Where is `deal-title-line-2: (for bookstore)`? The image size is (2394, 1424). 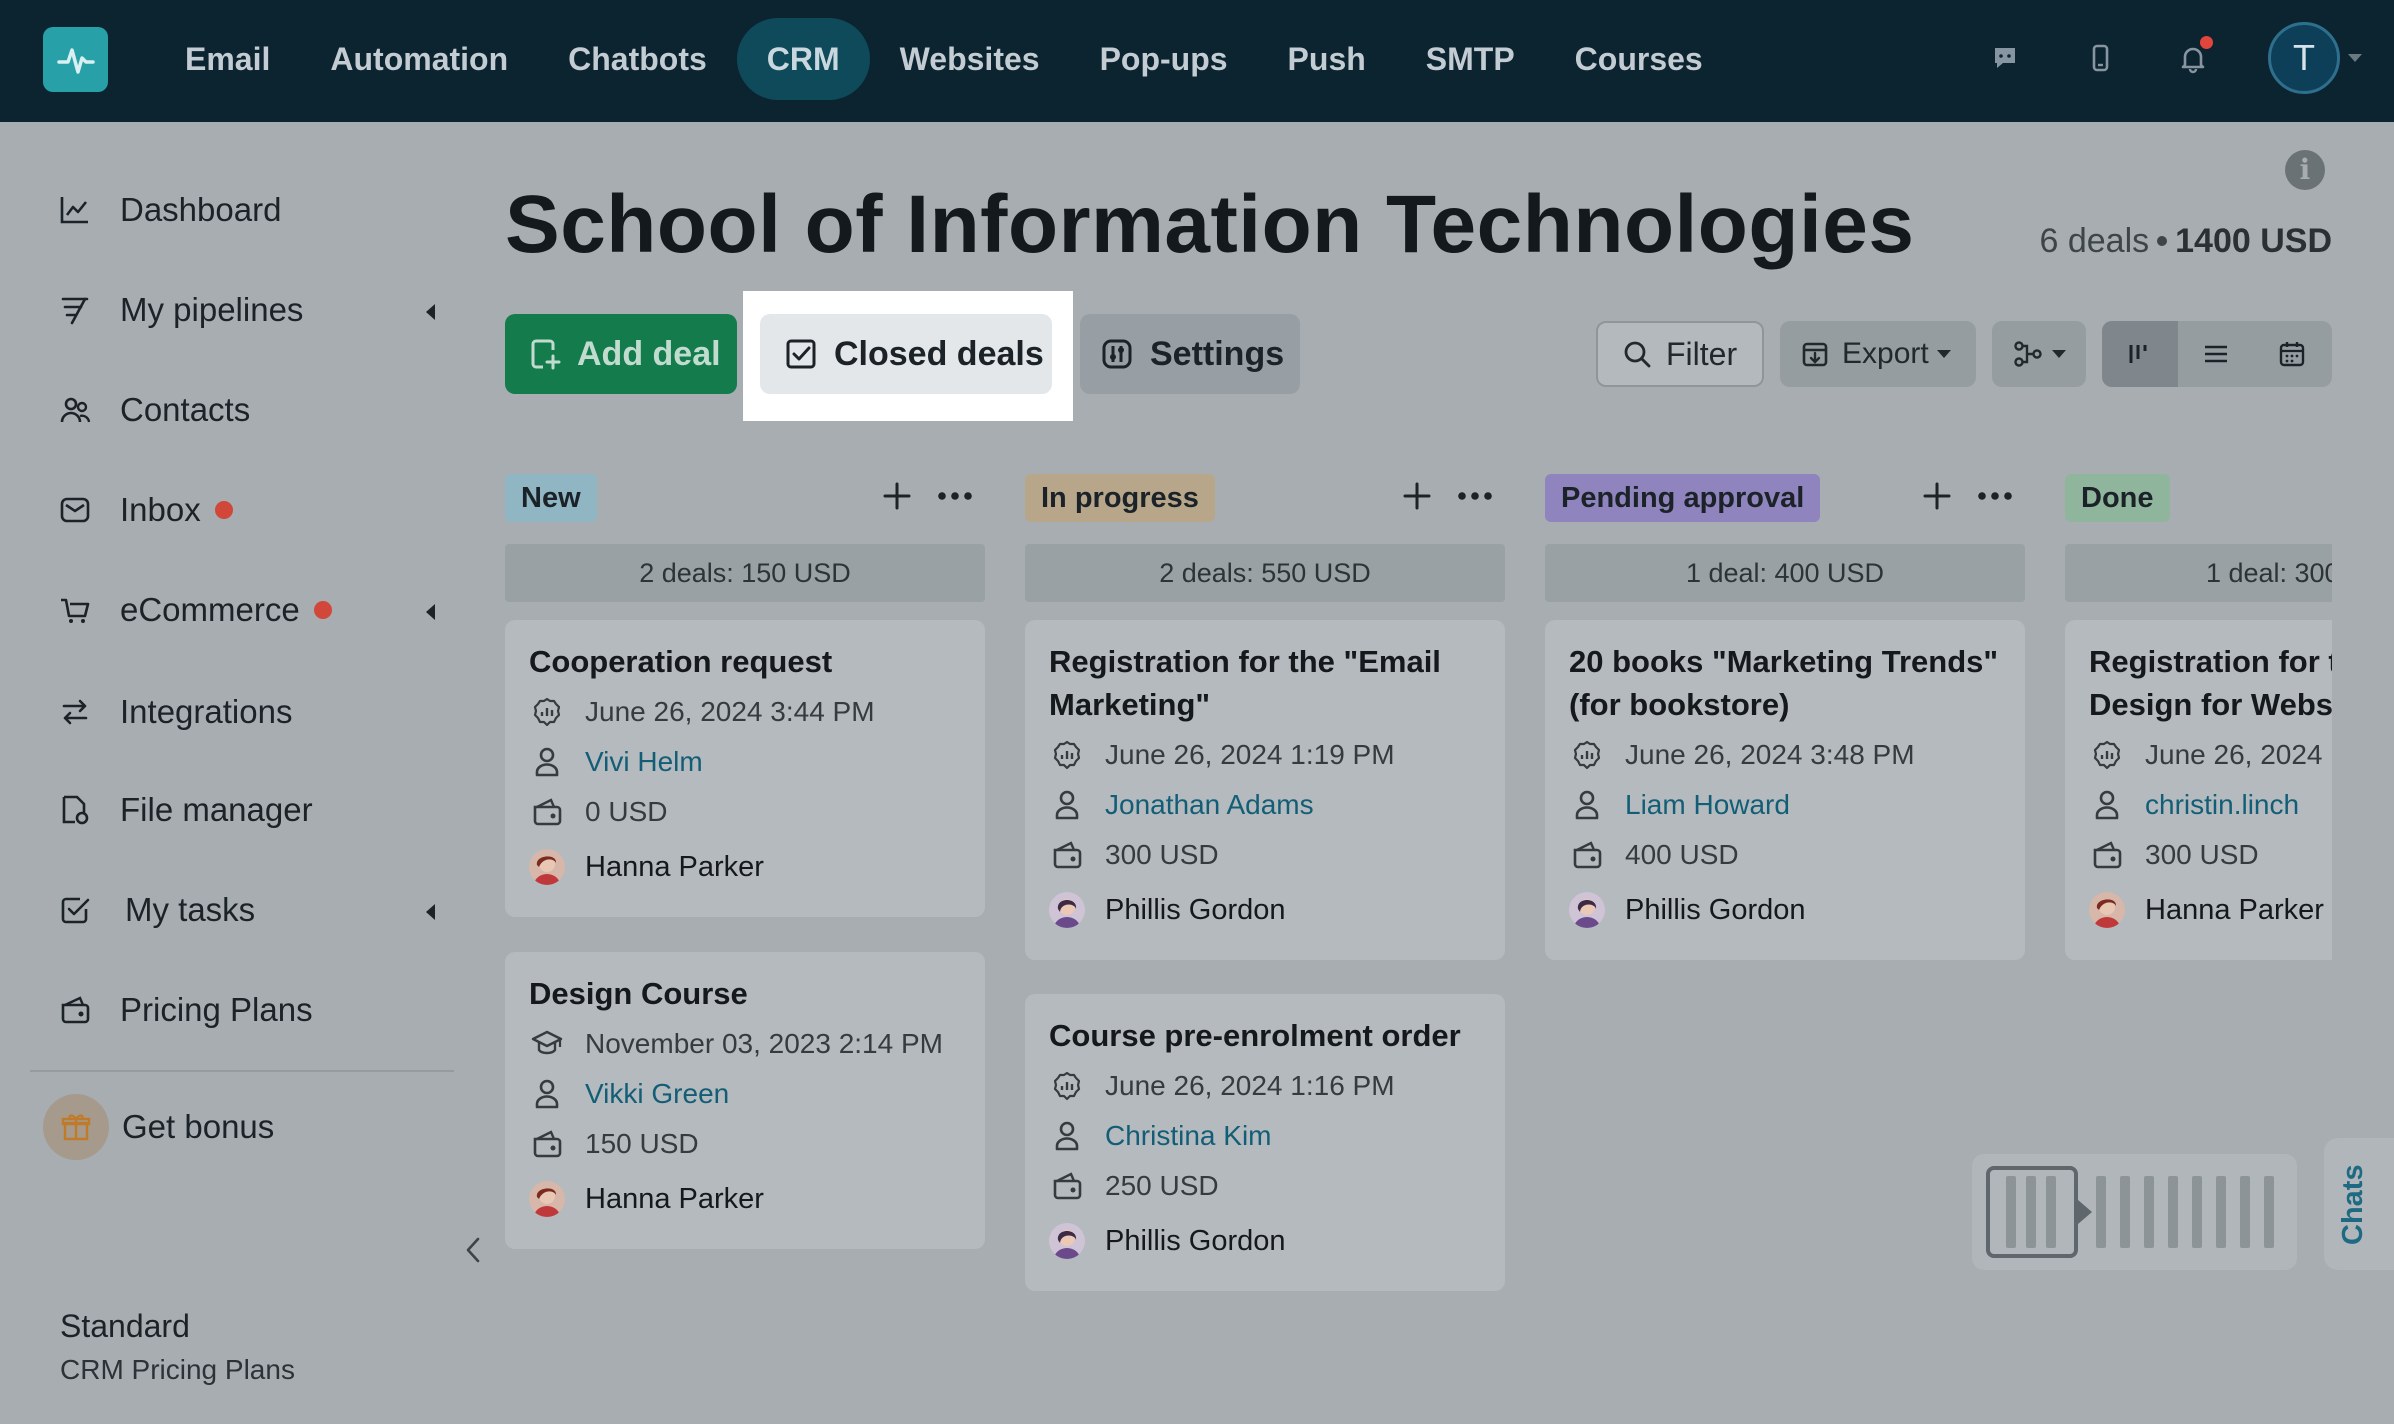
deal-title-line-2: (for bookstore) is located at coordinates (1679, 704).